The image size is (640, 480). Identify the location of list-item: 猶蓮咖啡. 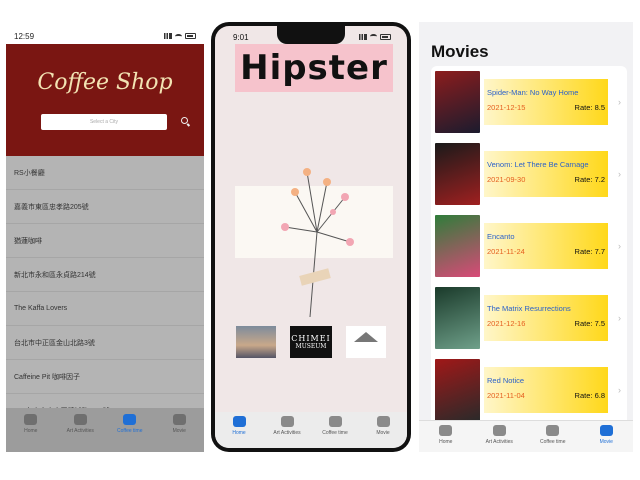
(105, 241).